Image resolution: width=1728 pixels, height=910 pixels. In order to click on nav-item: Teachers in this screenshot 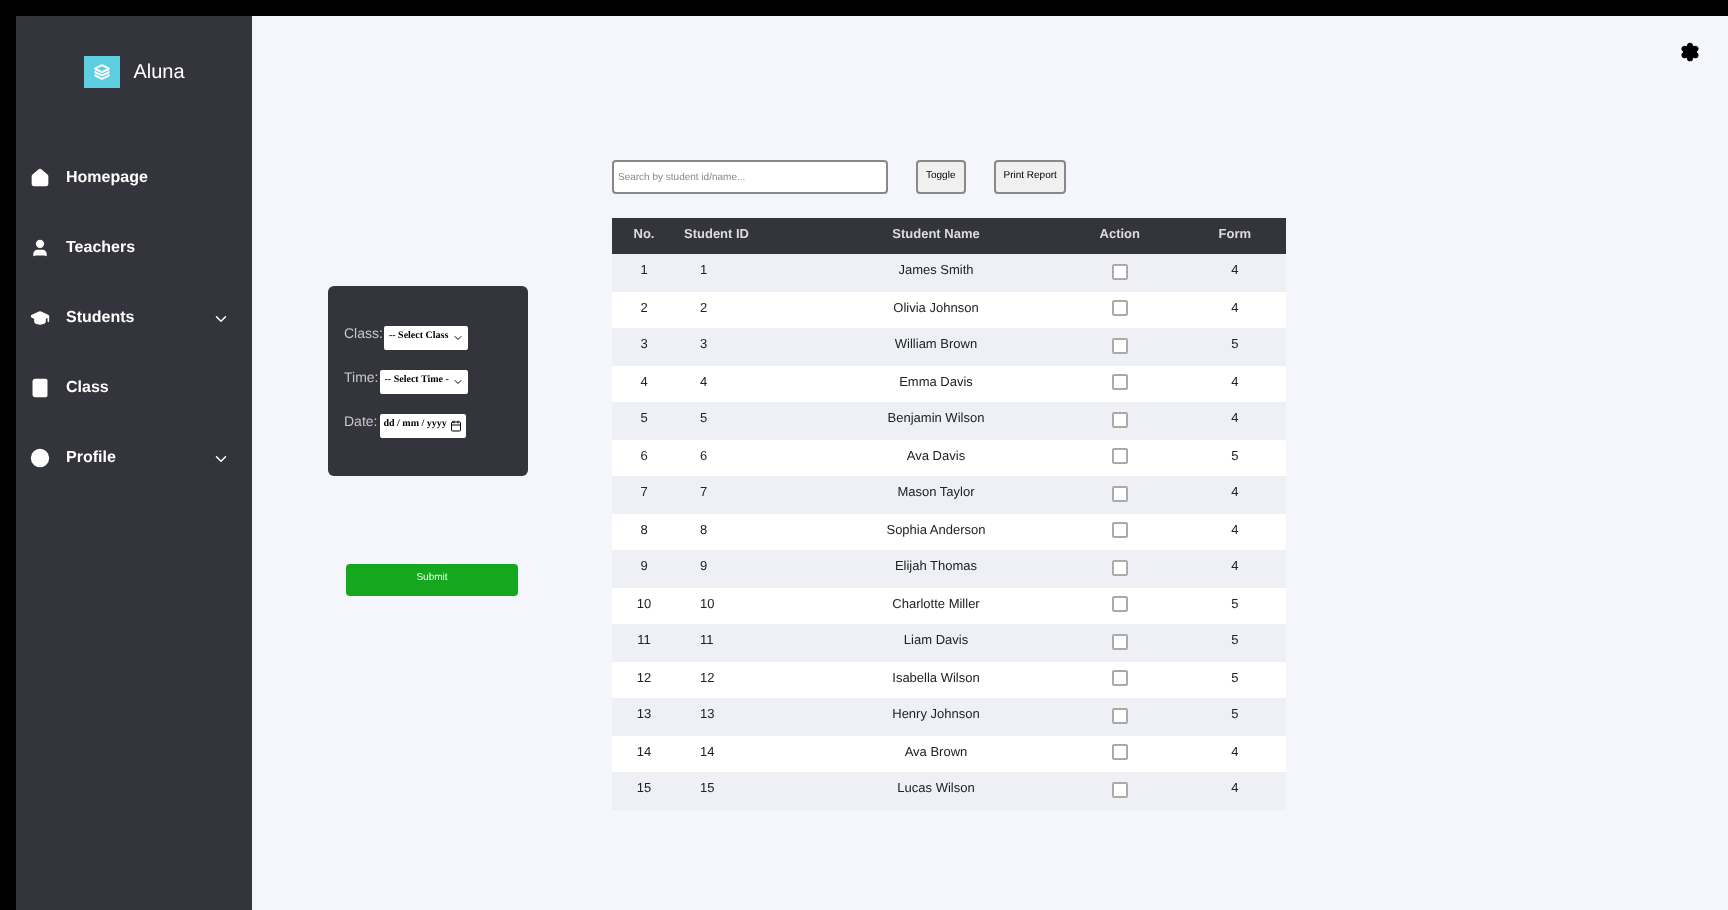, I will do `click(134, 248)`.